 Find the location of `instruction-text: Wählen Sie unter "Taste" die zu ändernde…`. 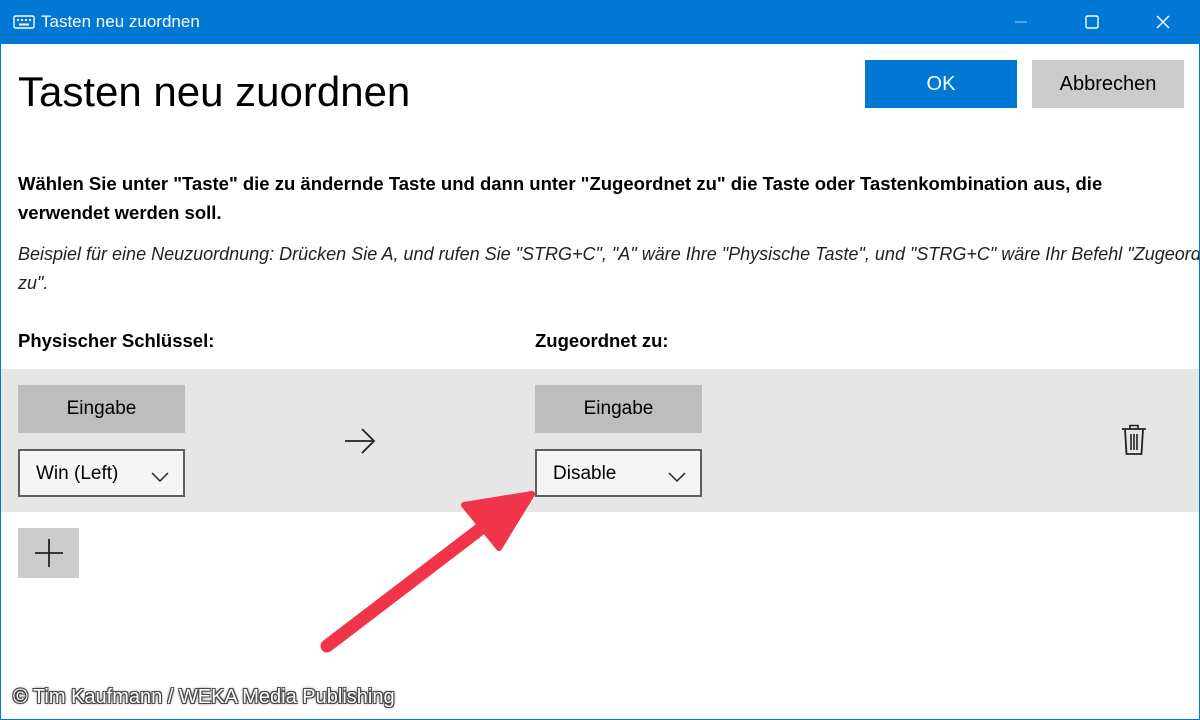

instruction-text: Wählen Sie unter "Taste" die zu ändernde… is located at coordinates (560, 198).